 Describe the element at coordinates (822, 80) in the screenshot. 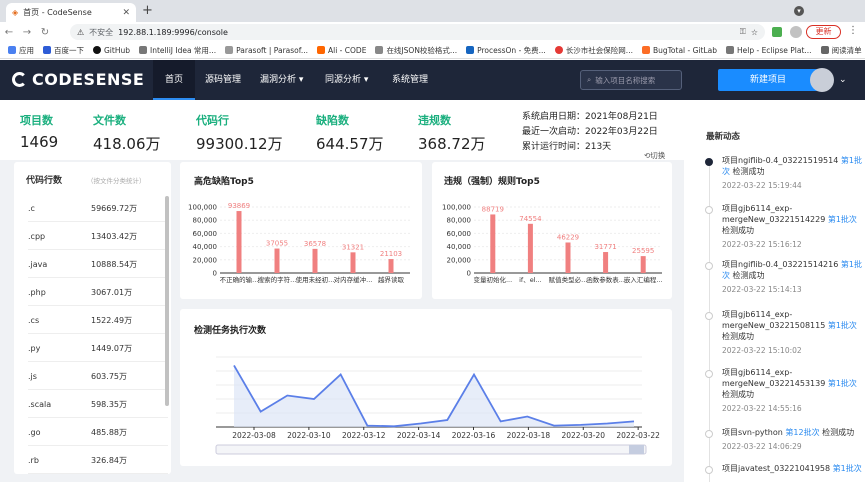

I see `user-avatar` at that location.